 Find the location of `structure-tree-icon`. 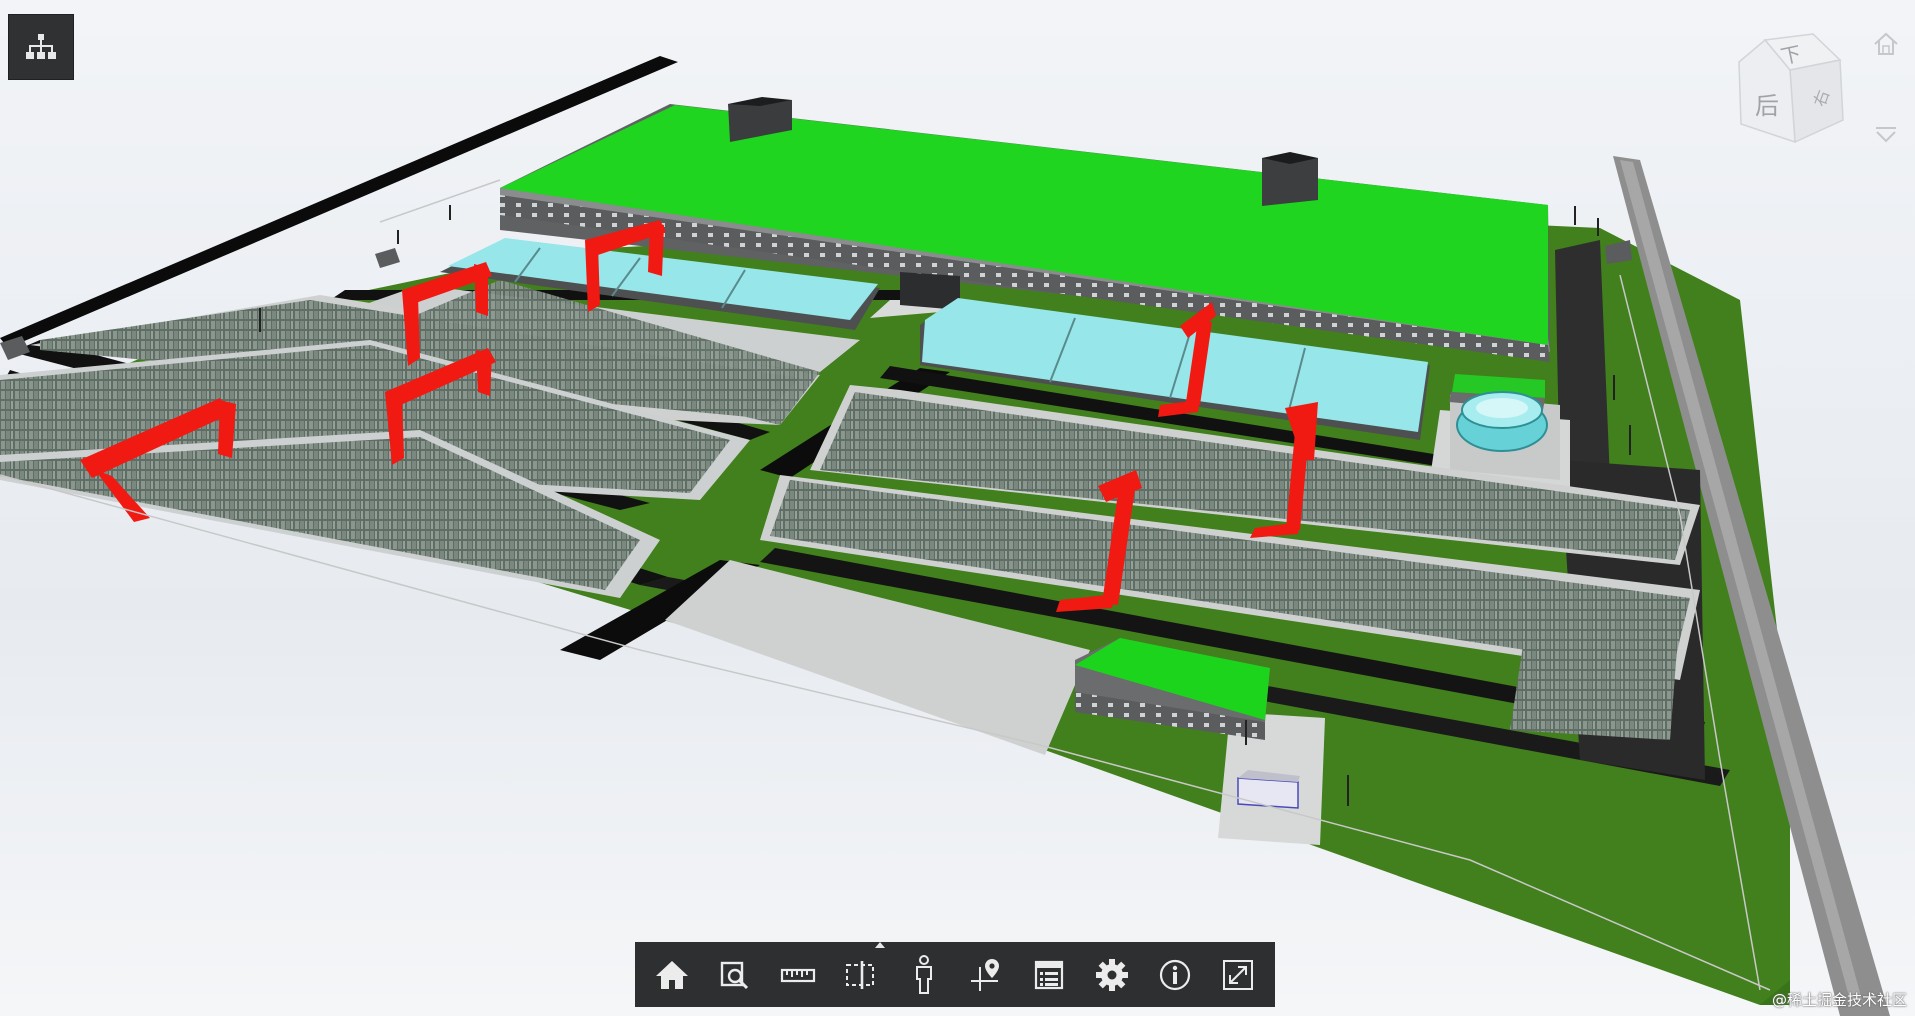

structure-tree-icon is located at coordinates (41, 46).